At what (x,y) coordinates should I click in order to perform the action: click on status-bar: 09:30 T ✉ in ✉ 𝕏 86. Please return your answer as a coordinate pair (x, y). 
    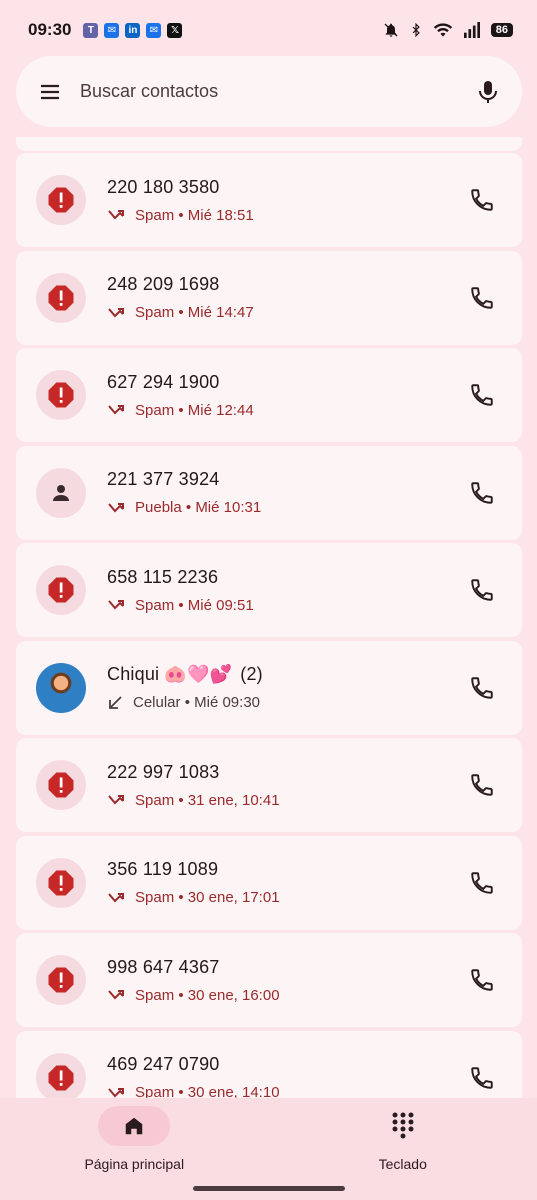
    Looking at the image, I should click on (268, 30).